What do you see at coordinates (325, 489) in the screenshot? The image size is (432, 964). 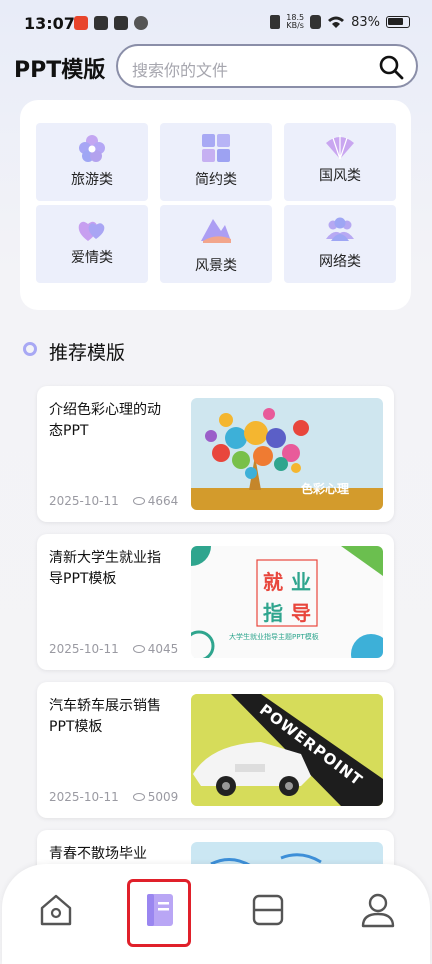 I see `thumbnail-text: 色彩心理` at bounding box center [325, 489].